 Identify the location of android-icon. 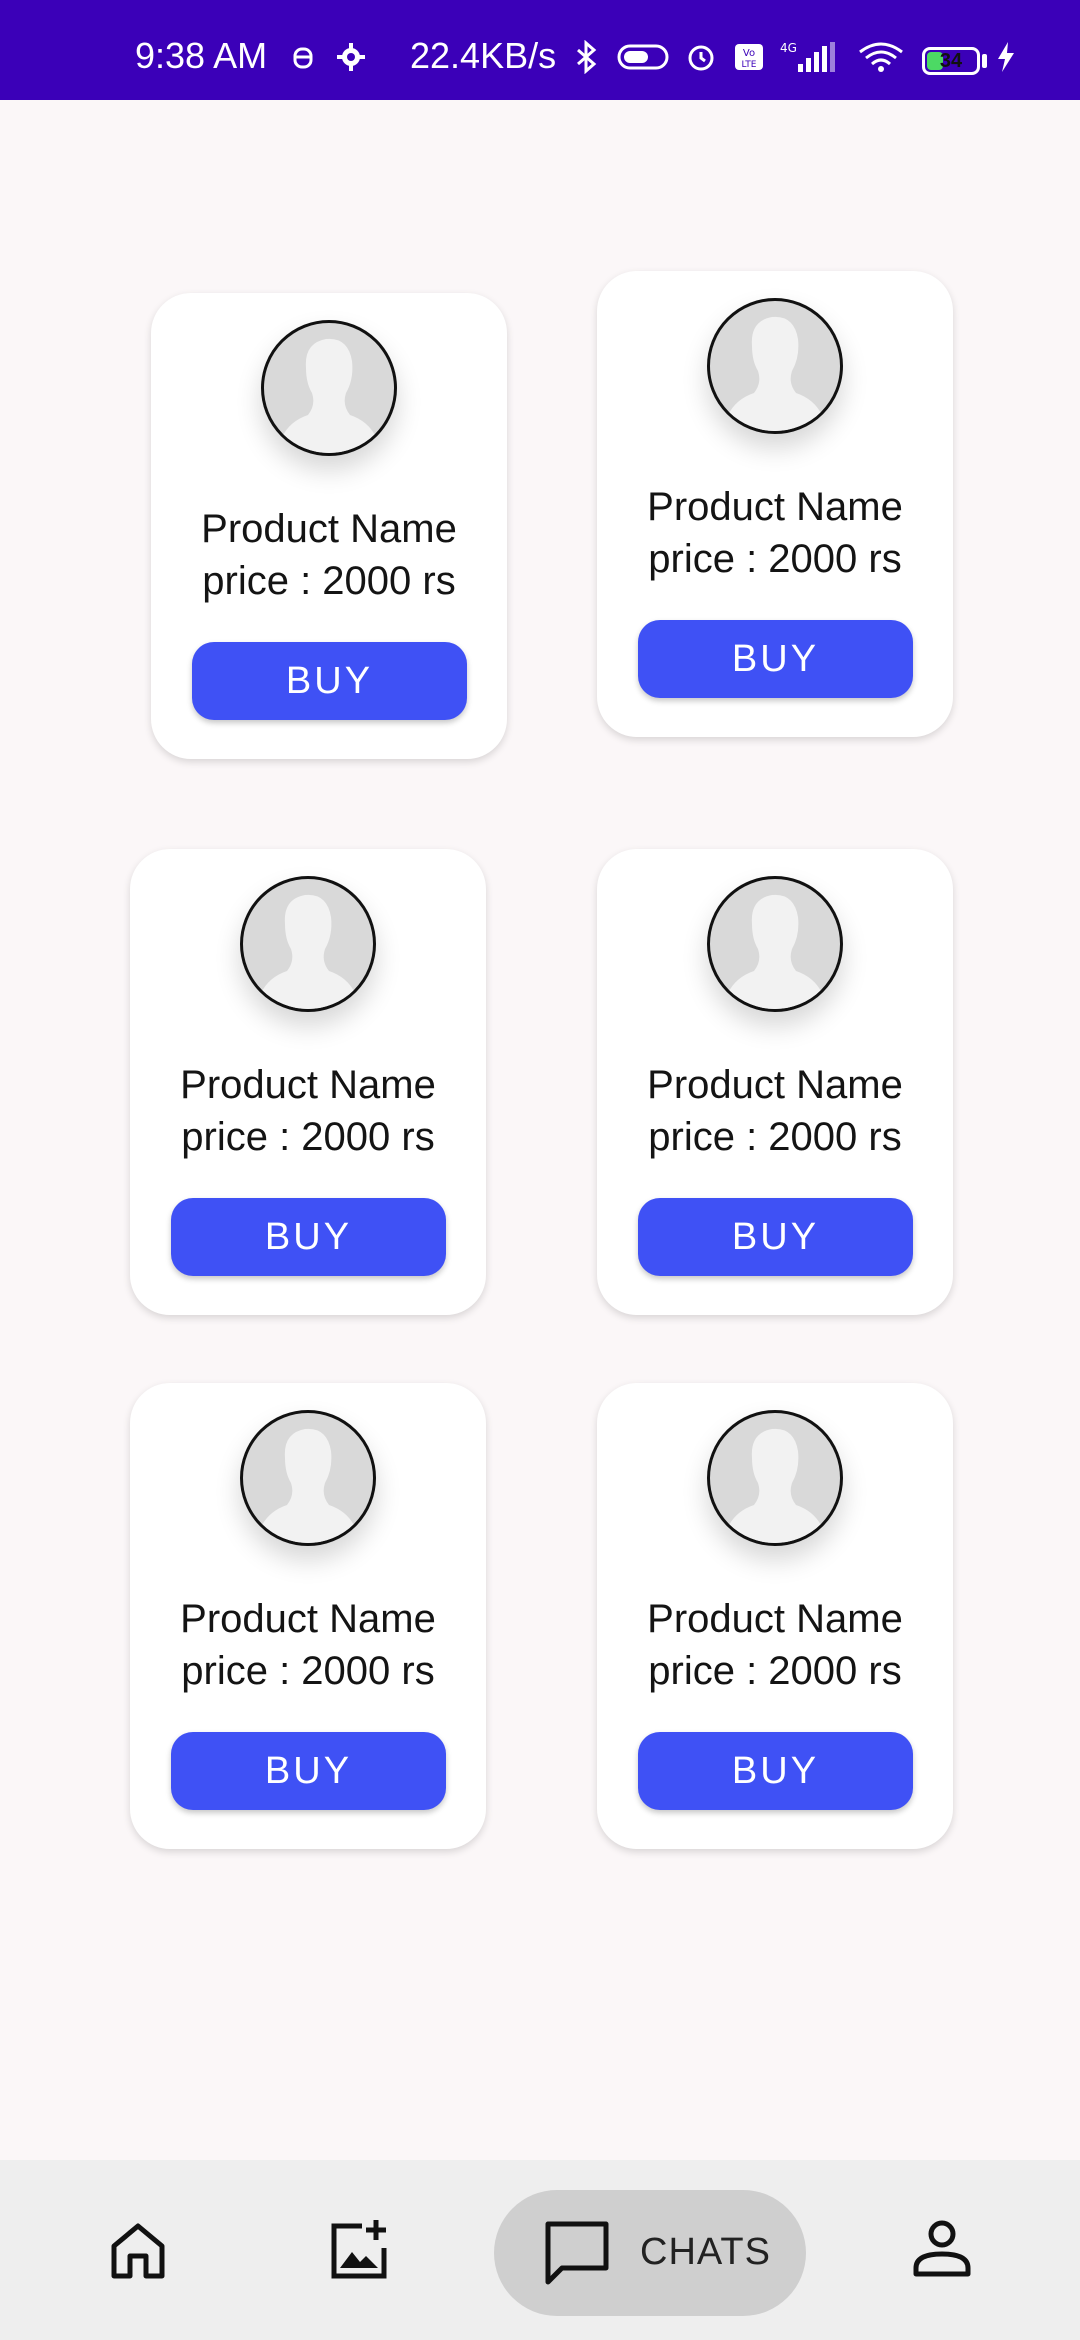
(303, 58).